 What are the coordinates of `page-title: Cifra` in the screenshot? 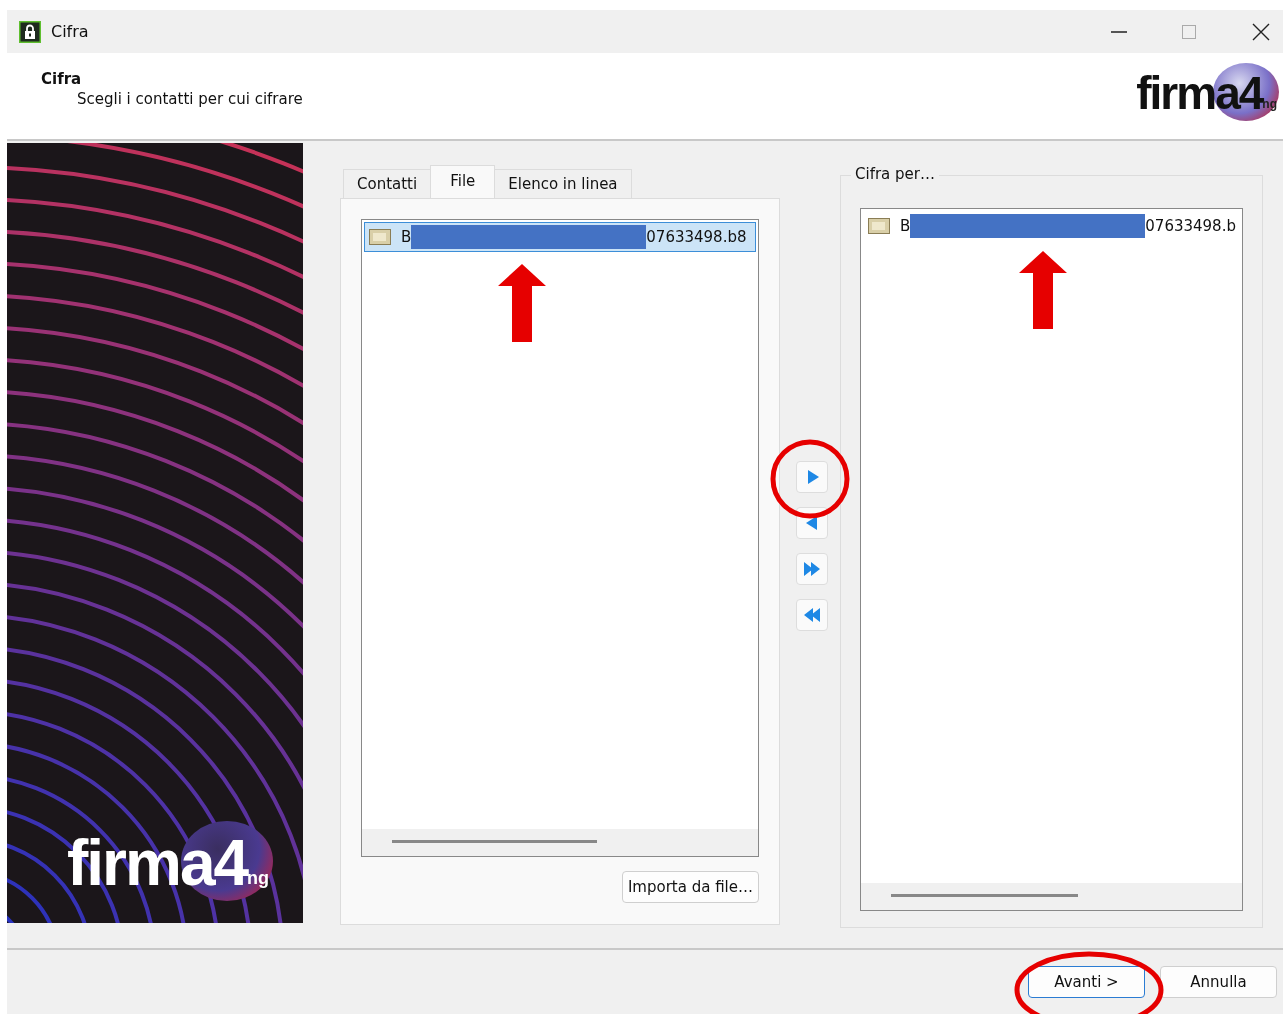 It's located at (62, 79).